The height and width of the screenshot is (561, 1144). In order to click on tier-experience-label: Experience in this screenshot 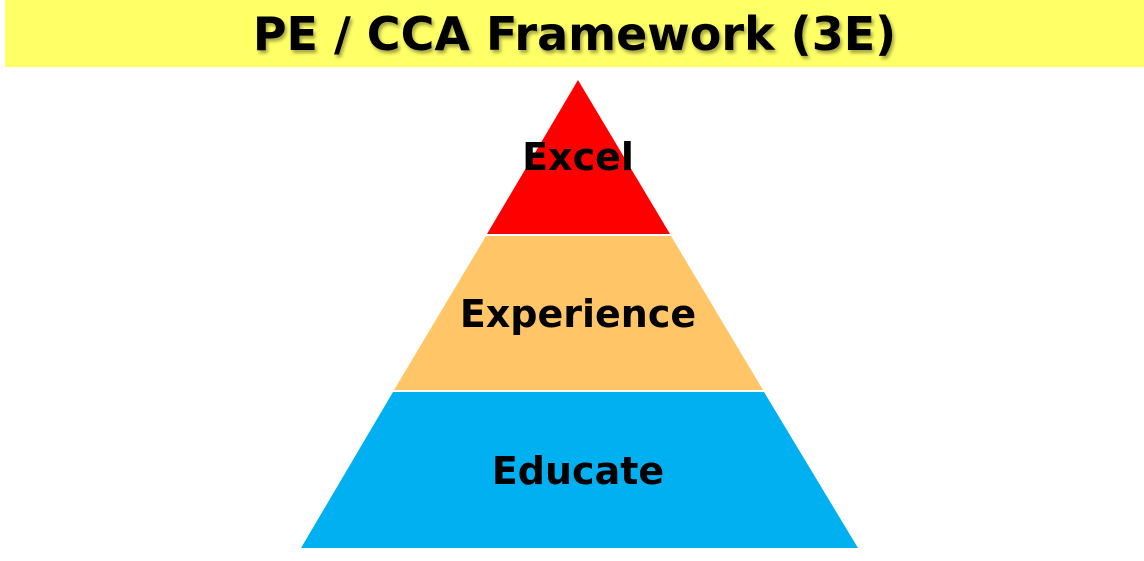, I will do `click(578, 314)`.